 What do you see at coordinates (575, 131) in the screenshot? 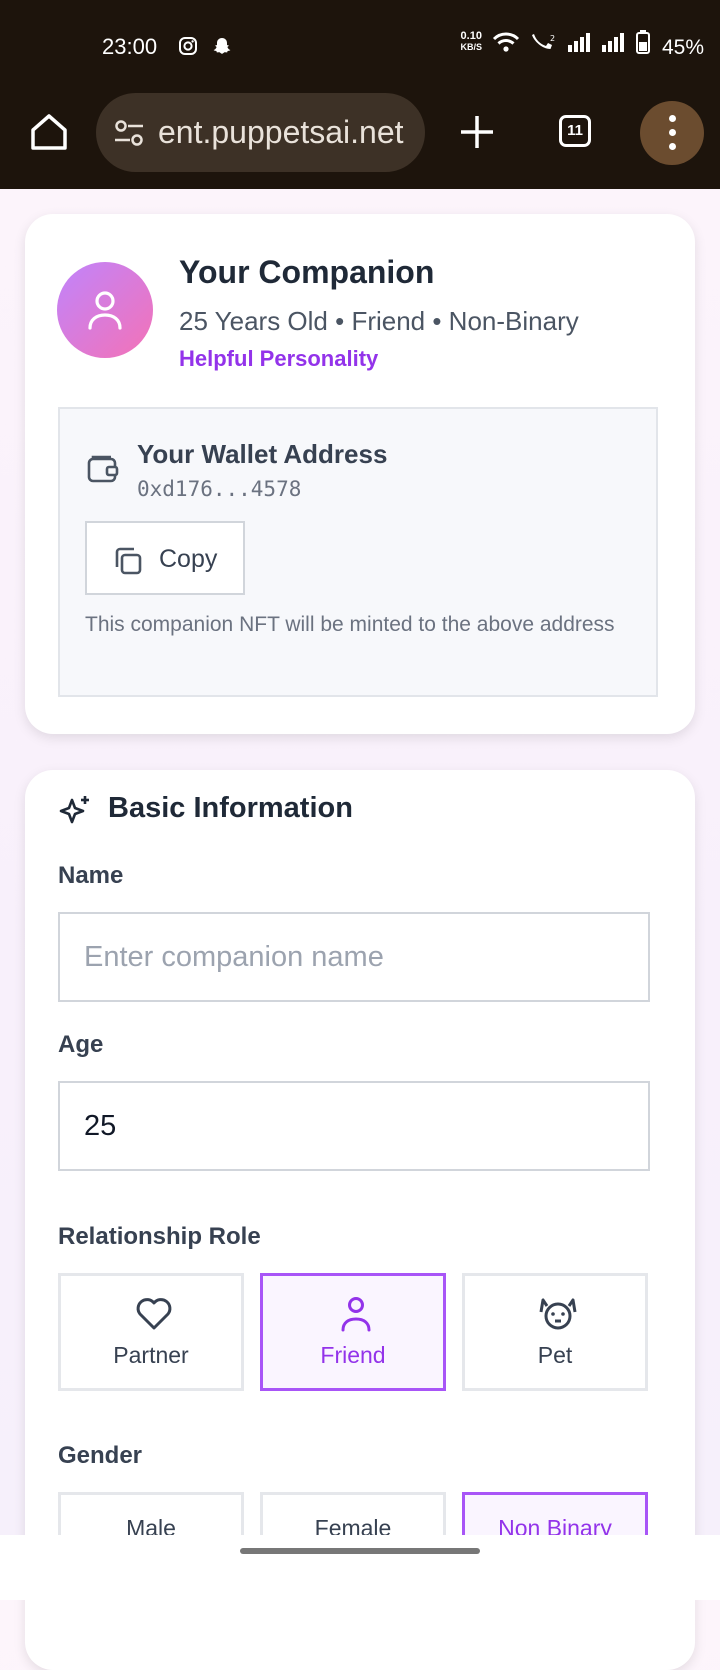
I see `tabs-icon: 11` at bounding box center [575, 131].